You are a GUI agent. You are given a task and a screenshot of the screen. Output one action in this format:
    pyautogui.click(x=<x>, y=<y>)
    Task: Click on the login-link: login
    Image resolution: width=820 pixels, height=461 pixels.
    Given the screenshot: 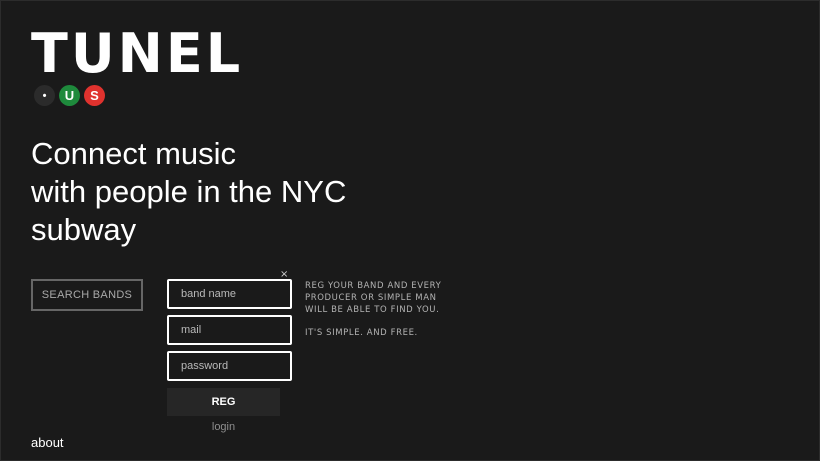 What is the action you would take?
    pyautogui.click(x=223, y=427)
    